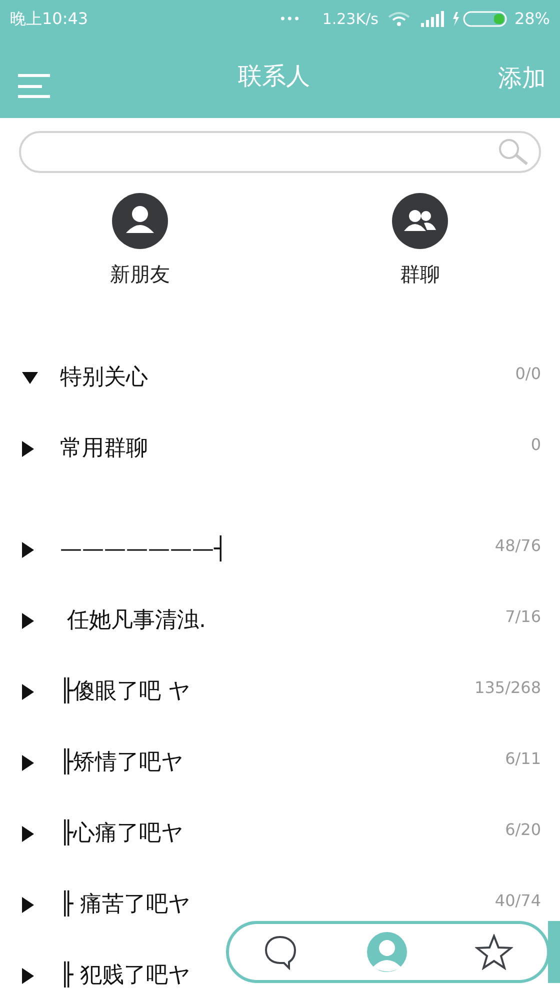 Image resolution: width=560 pixels, height=995 pixels. Describe the element at coordinates (104, 377) in the screenshot. I see `group-name: 特别关心` at that location.